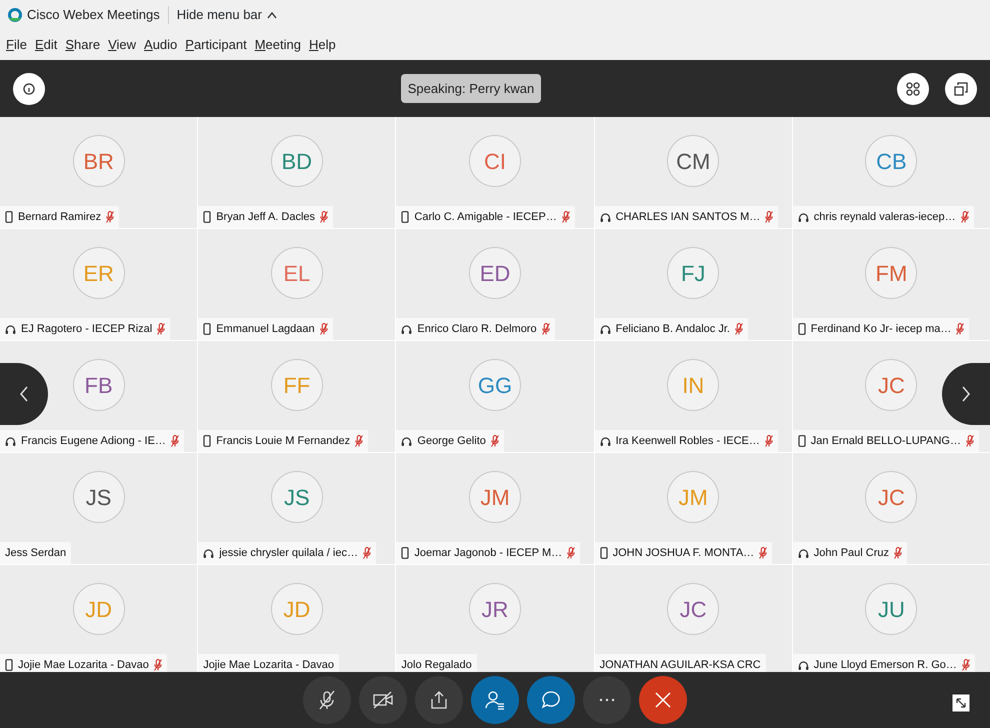 The image size is (990, 728). What do you see at coordinates (24, 394) in the screenshot?
I see `chevron-left-icon` at bounding box center [24, 394].